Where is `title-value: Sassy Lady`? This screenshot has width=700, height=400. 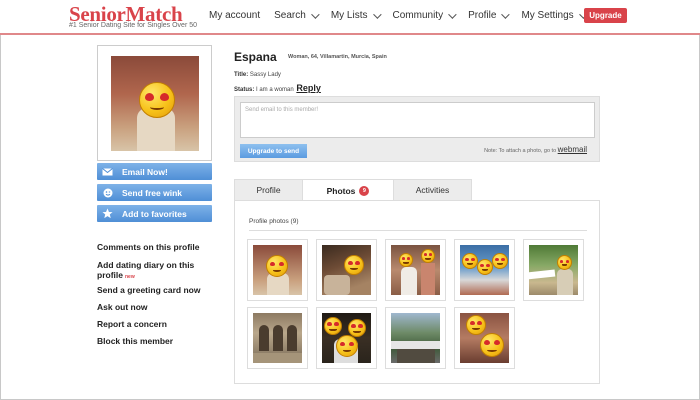 title-value: Sassy Lady is located at coordinates (265, 75).